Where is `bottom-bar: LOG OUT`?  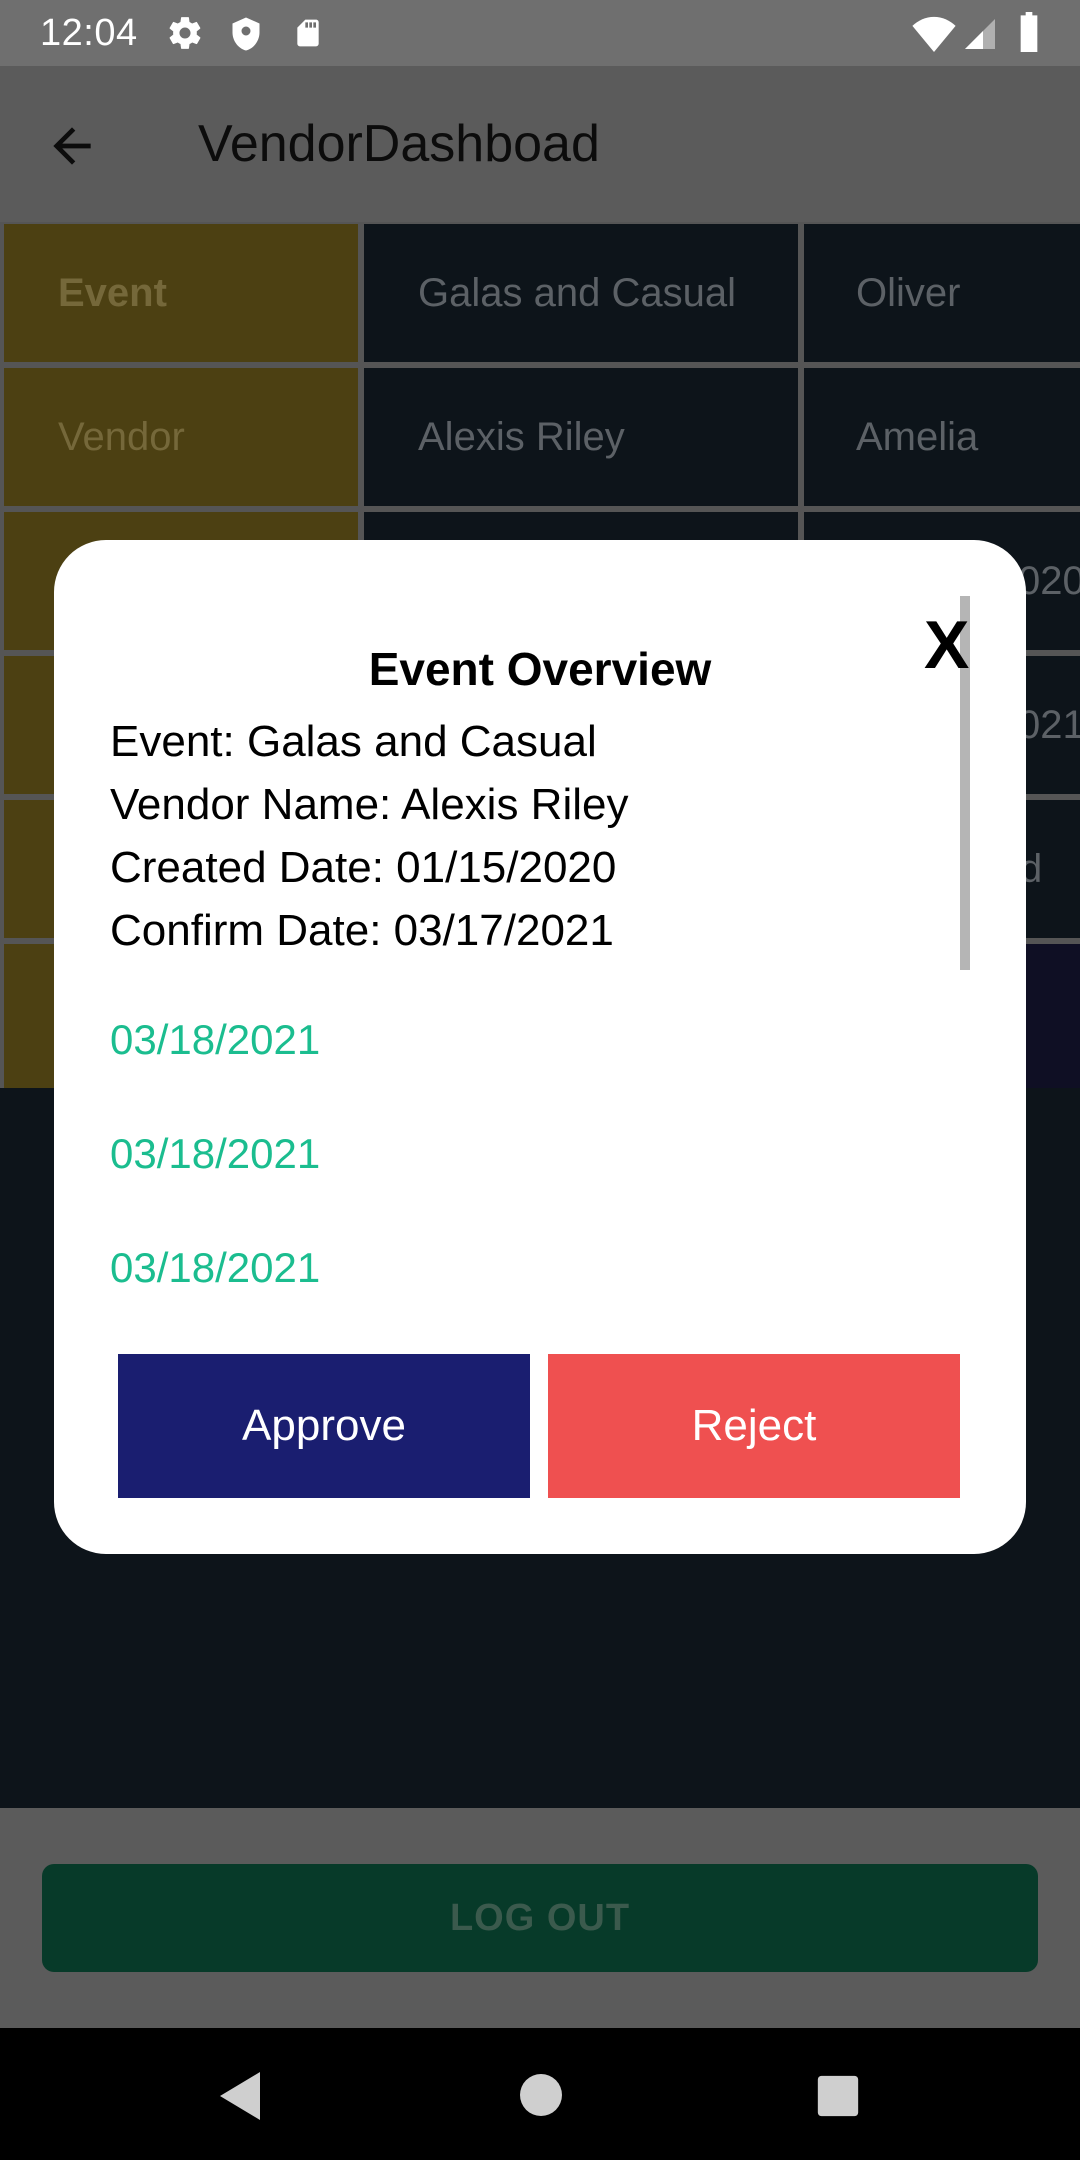 bottom-bar: LOG OUT is located at coordinates (540, 1918).